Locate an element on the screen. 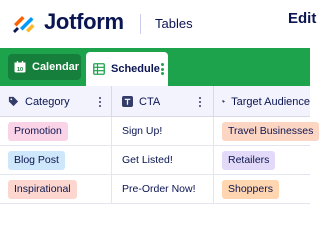 This screenshot has width=320, height=240. cell-target-audience: Travel Businesses is located at coordinates (267, 131).